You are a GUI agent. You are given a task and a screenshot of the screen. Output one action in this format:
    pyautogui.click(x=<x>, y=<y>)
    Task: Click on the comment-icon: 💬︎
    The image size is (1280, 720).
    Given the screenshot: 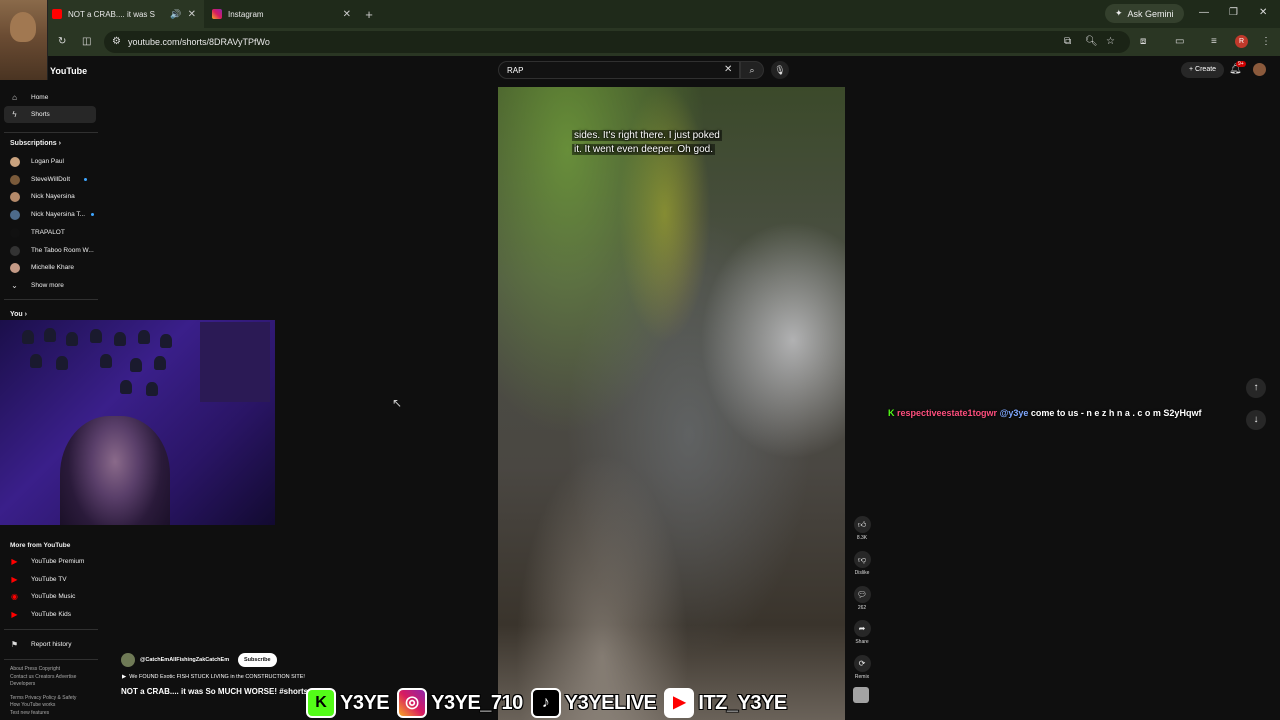 What is the action you would take?
    pyautogui.click(x=862, y=594)
    